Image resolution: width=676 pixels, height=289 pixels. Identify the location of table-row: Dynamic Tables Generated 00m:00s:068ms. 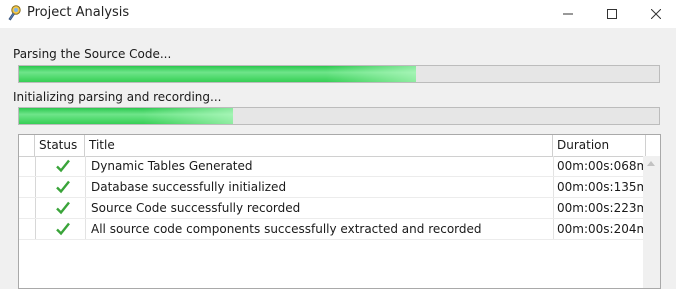
(336, 166).